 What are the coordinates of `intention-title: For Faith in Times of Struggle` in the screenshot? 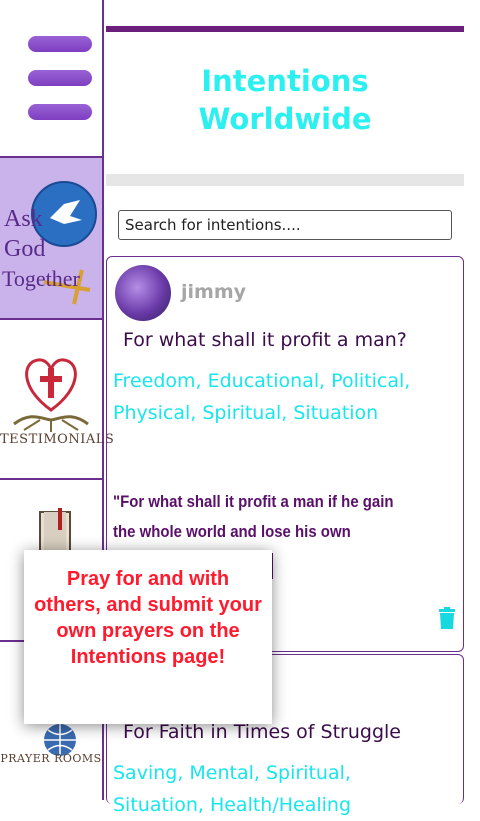 It's located at (262, 732).